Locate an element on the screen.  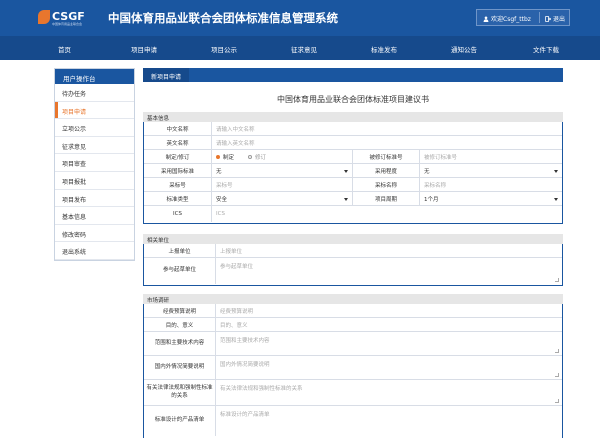
nav-home: 首页 is located at coordinates (64, 49).